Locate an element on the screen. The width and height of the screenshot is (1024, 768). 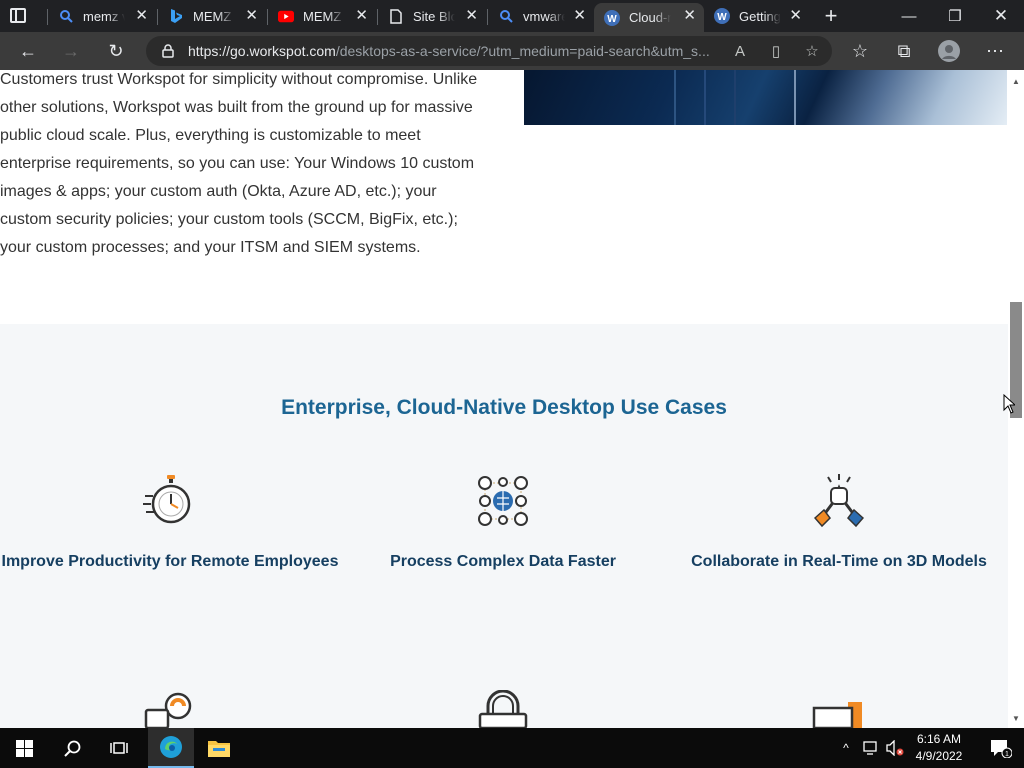
page-icon is located at coordinates (396, 16).